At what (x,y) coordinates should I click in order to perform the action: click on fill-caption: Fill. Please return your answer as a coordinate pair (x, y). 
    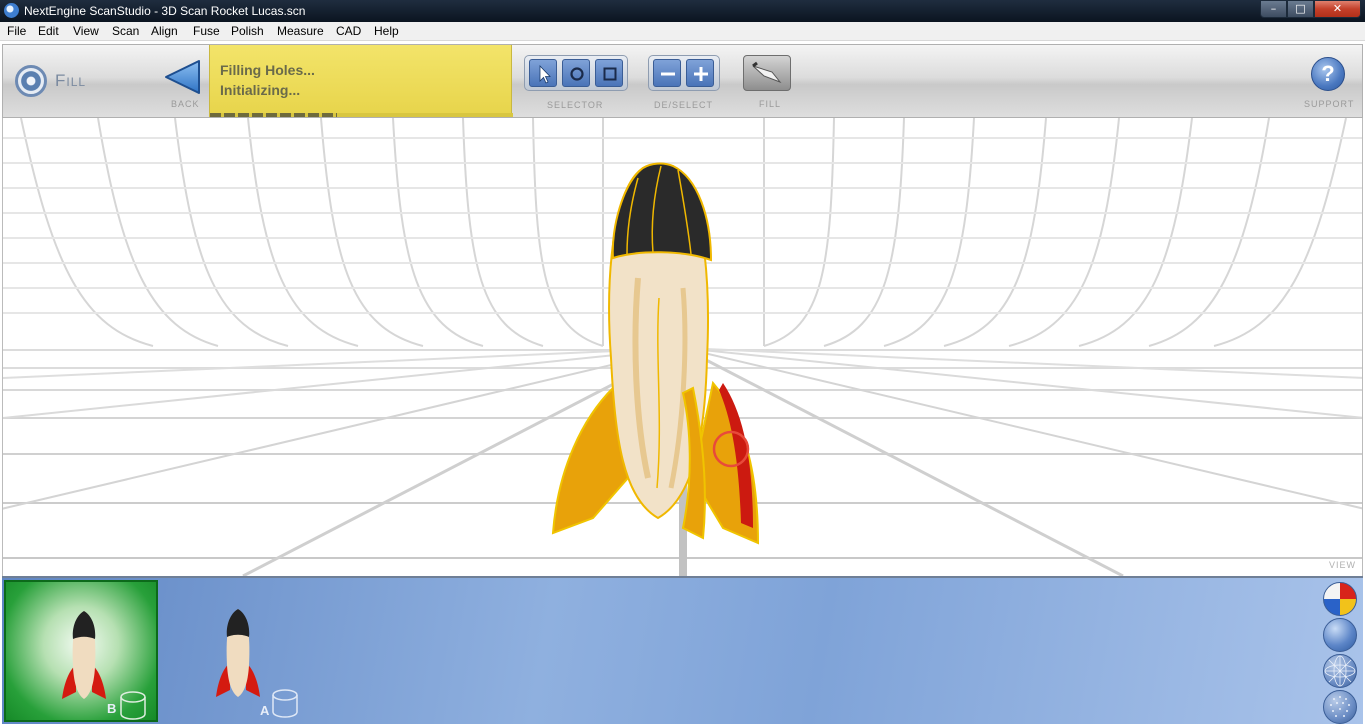
    Looking at the image, I should click on (770, 104).